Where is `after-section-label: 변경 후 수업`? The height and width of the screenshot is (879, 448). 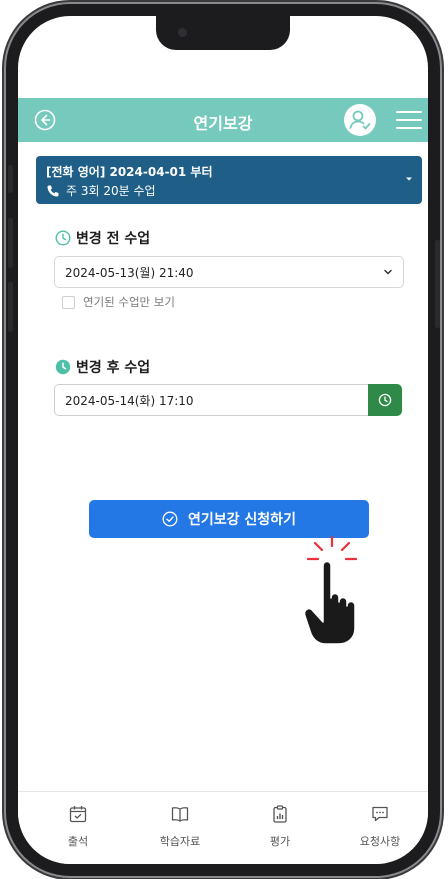 after-section-label: 변경 후 수업 is located at coordinates (102, 367).